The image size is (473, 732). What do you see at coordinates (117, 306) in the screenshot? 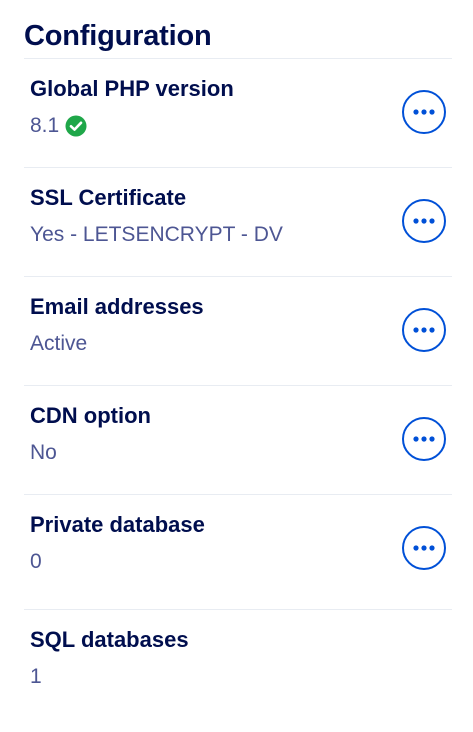
I see `row-label: Email addresses` at bounding box center [117, 306].